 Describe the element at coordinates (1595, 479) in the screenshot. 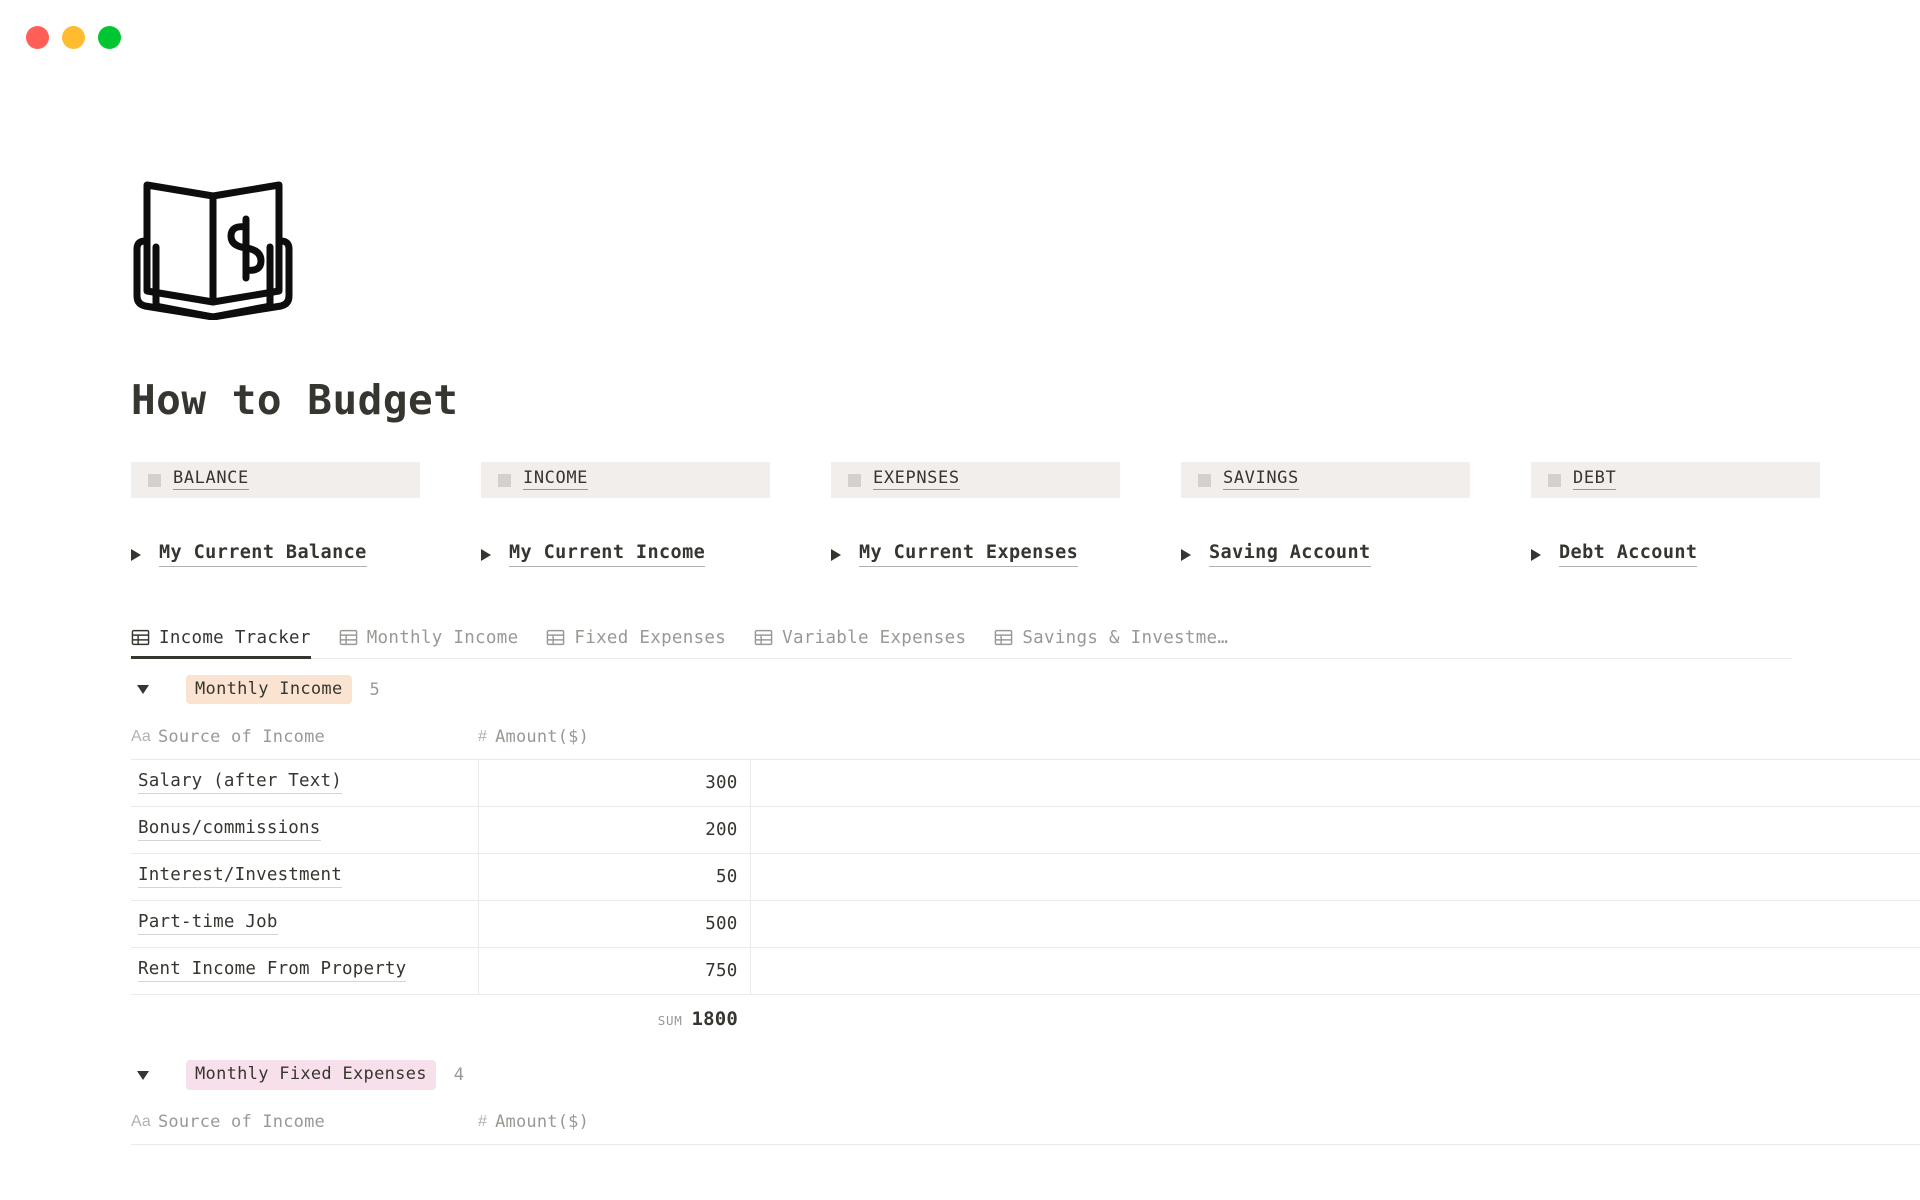

I see `nav-pill-label: DEBT` at that location.